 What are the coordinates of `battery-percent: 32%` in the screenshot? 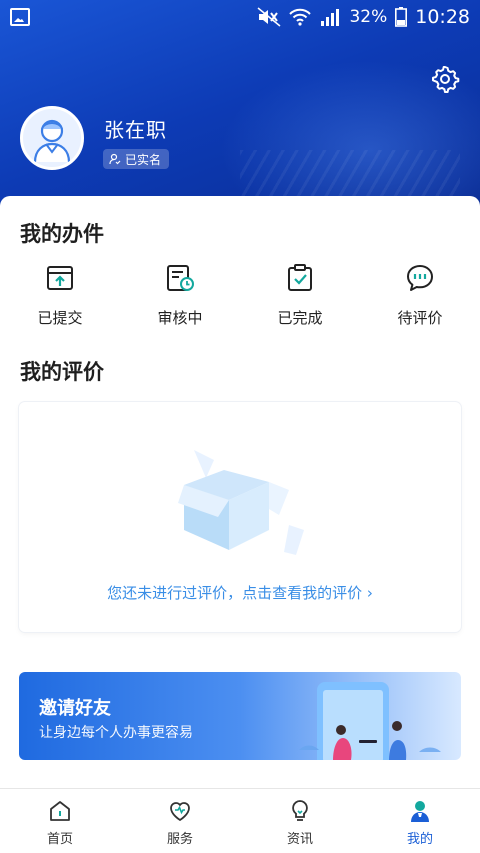 It's located at (368, 17).